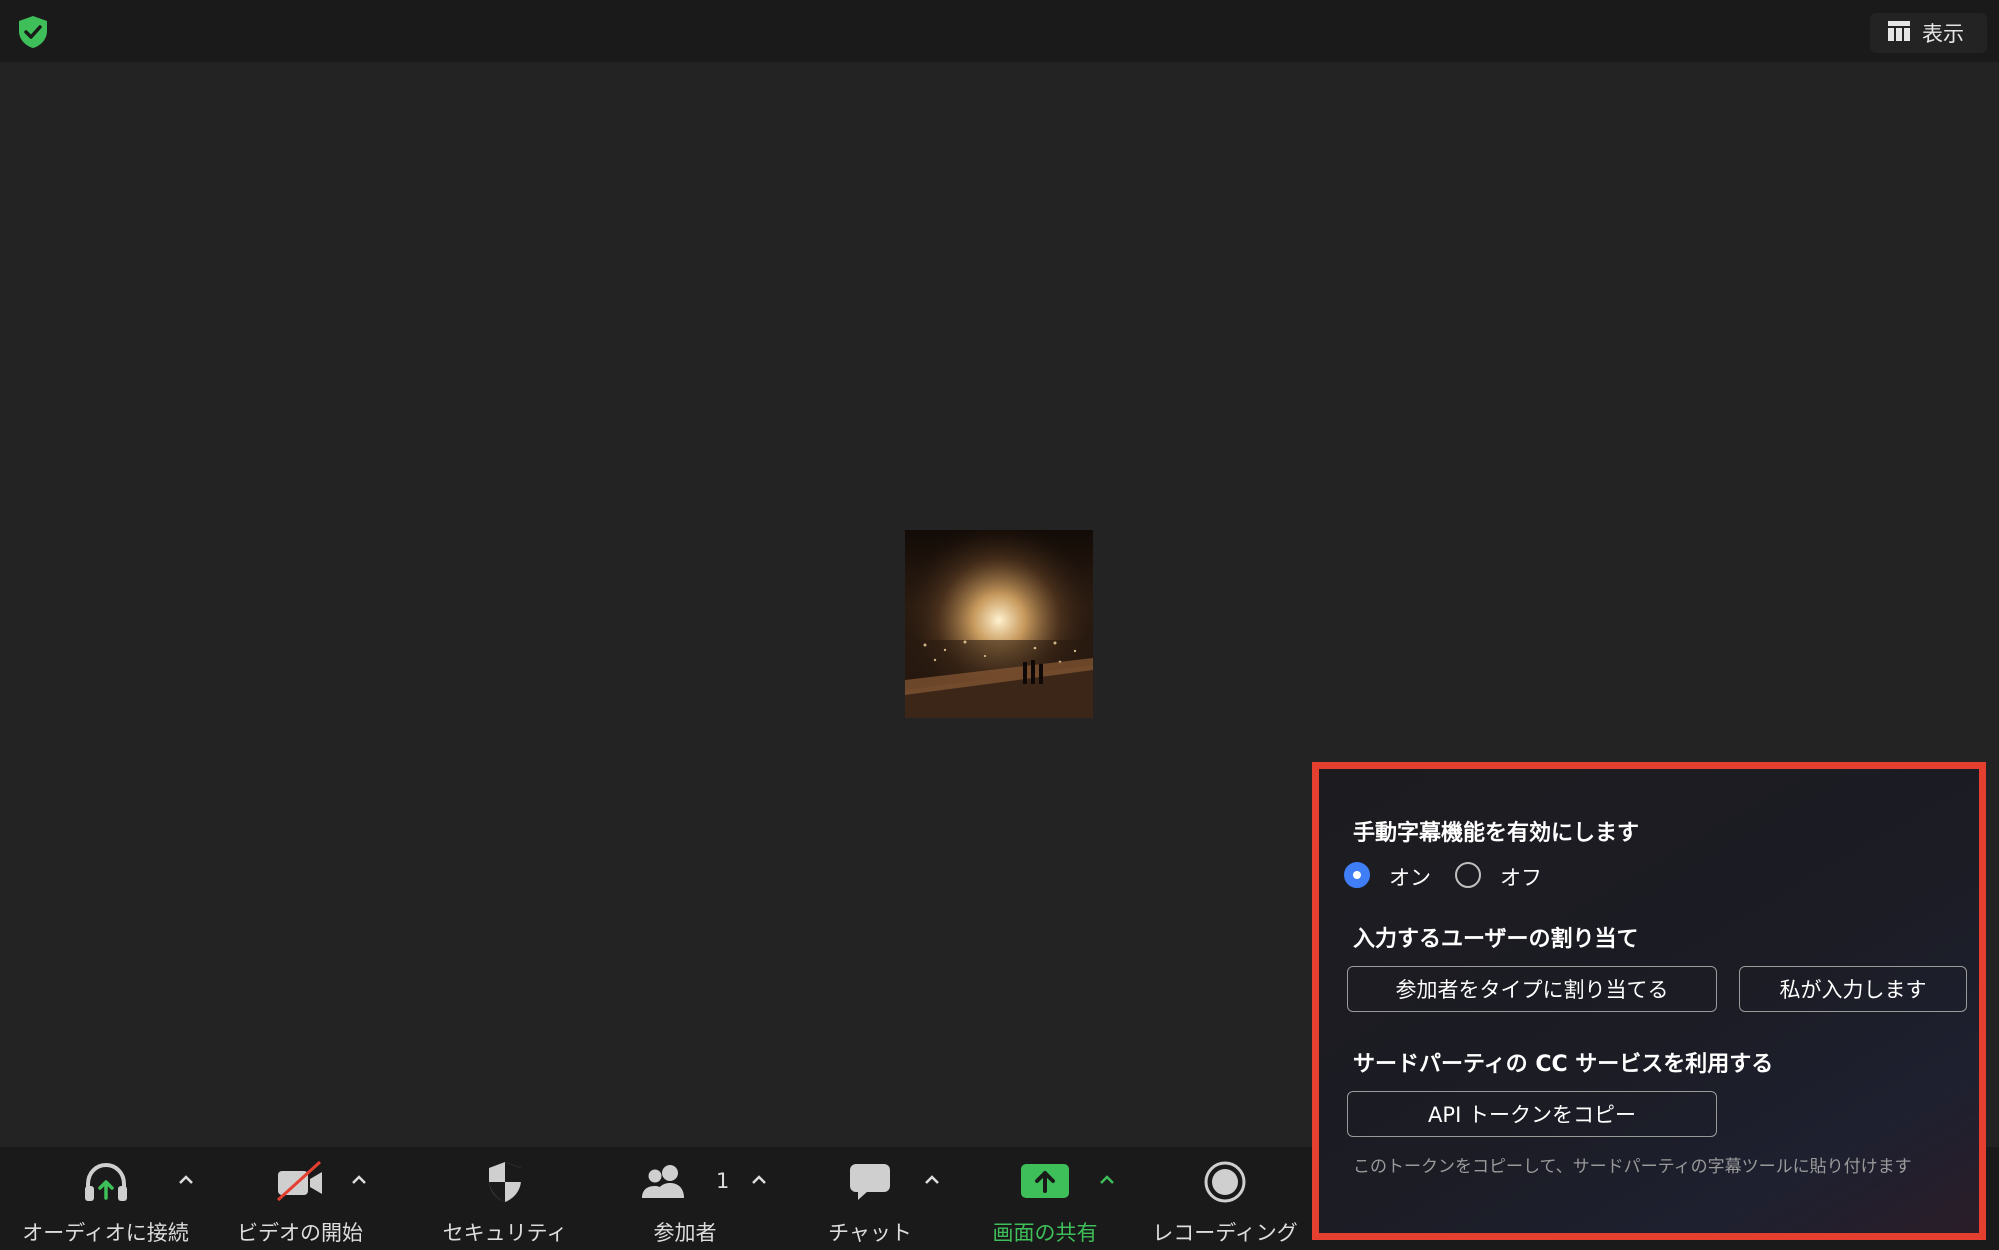  What do you see at coordinates (1107, 1180) in the screenshot?
I see `share-options-caret-icon` at bounding box center [1107, 1180].